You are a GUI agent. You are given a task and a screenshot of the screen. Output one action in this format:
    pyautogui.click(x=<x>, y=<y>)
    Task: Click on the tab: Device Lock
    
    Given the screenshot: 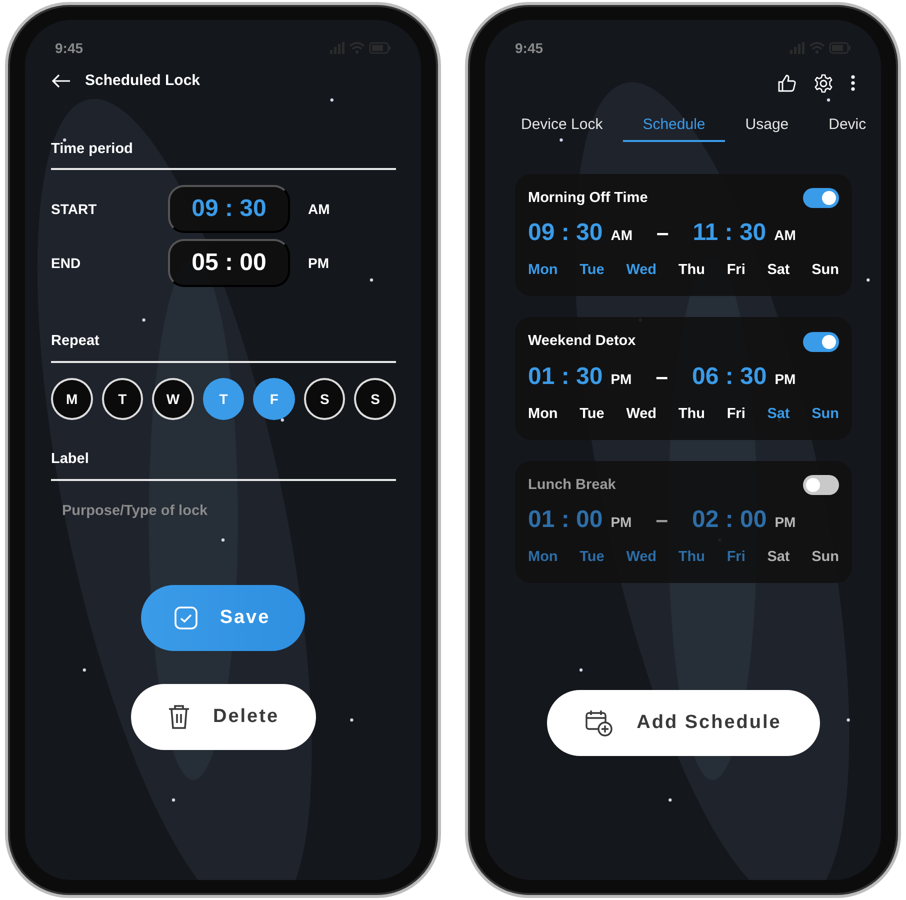 What is the action you would take?
    pyautogui.click(x=562, y=128)
    